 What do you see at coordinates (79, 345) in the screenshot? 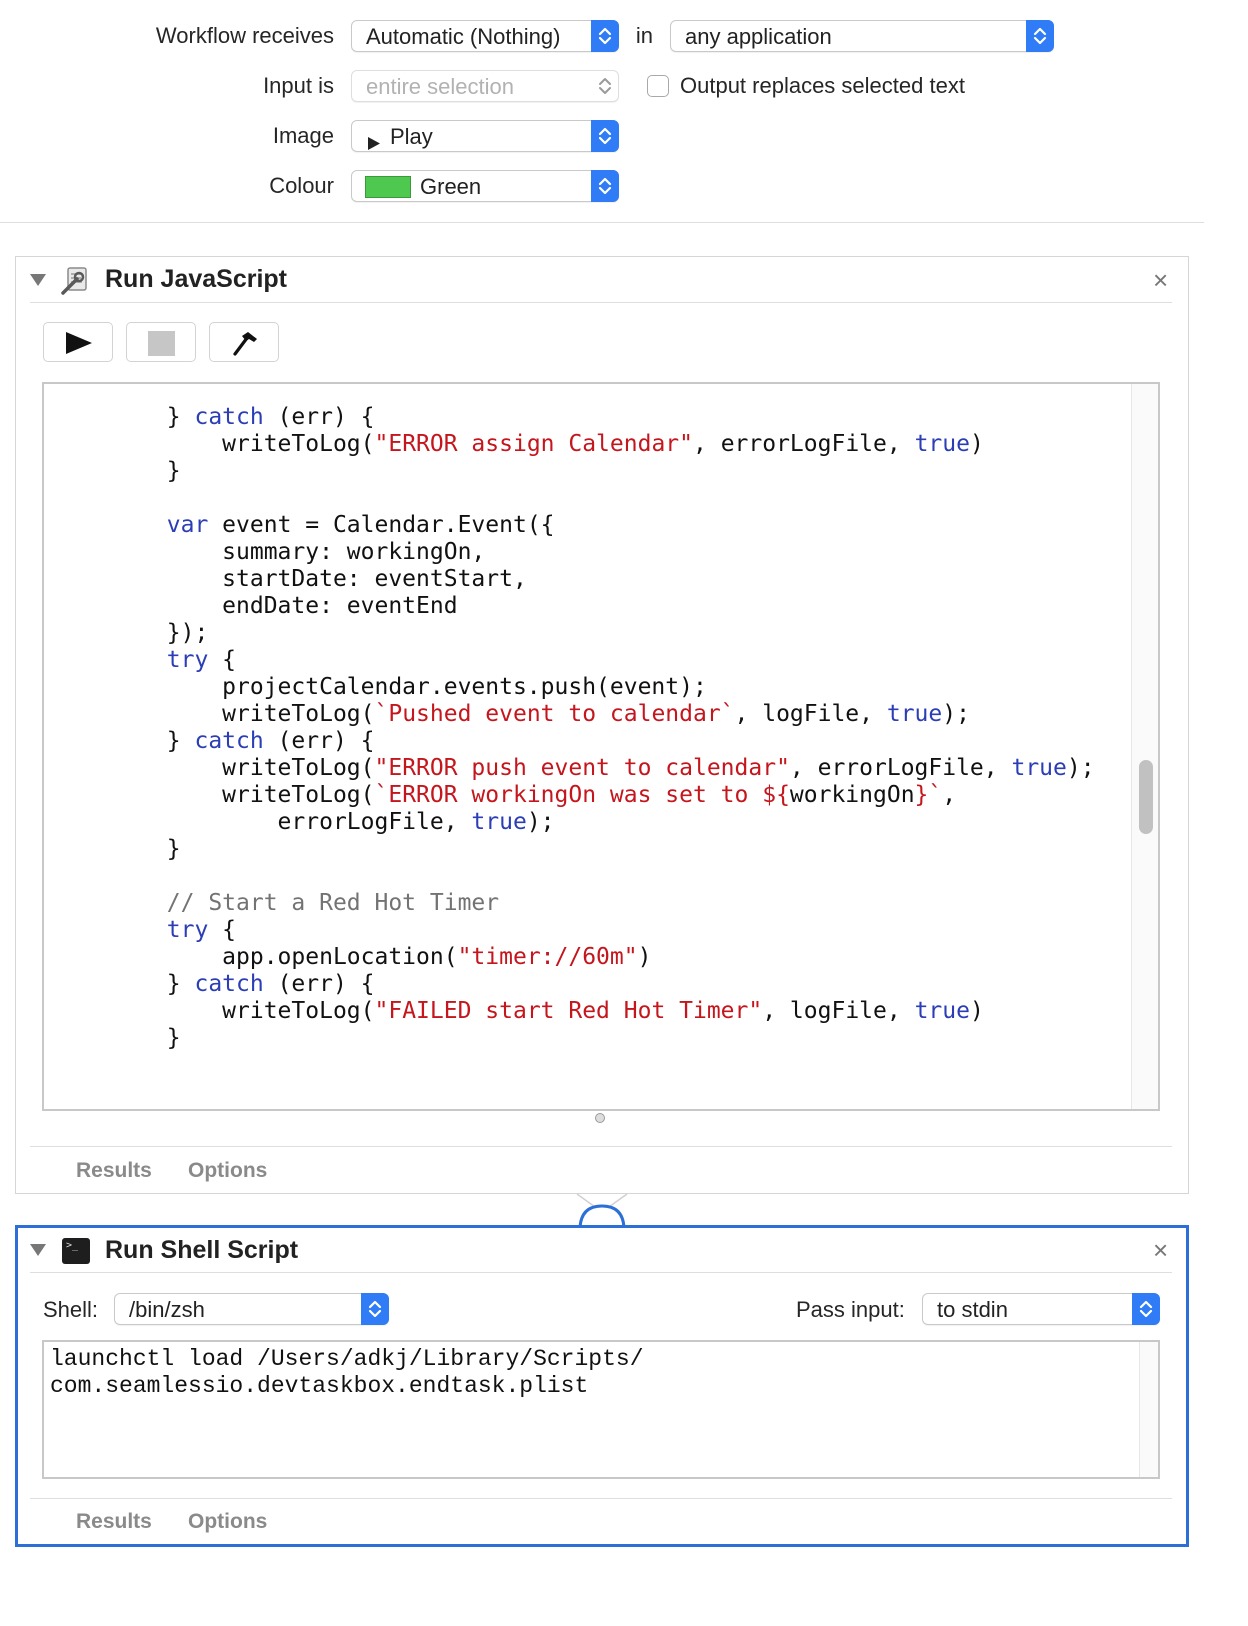
I see `run-triangle-icon` at bounding box center [79, 345].